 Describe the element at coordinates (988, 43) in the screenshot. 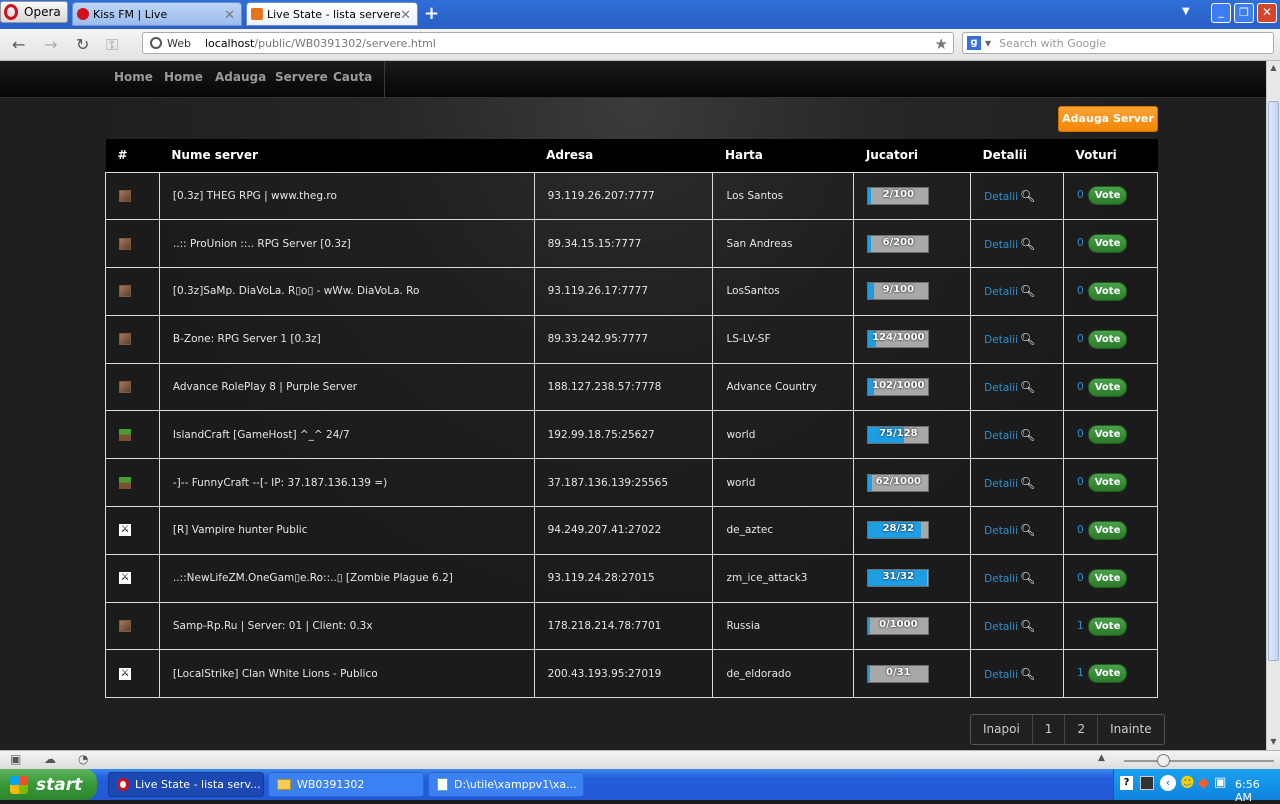

I see `search-engine-dropdown-icon: ▼` at that location.